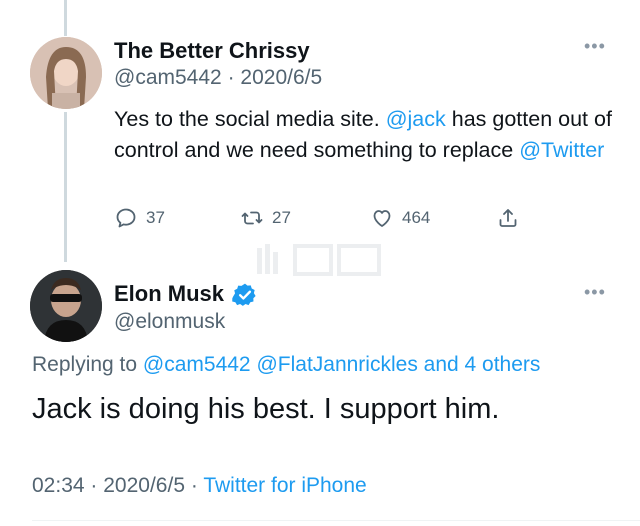  What do you see at coordinates (416, 217) in the screenshot?
I see `like-count: 464` at bounding box center [416, 217].